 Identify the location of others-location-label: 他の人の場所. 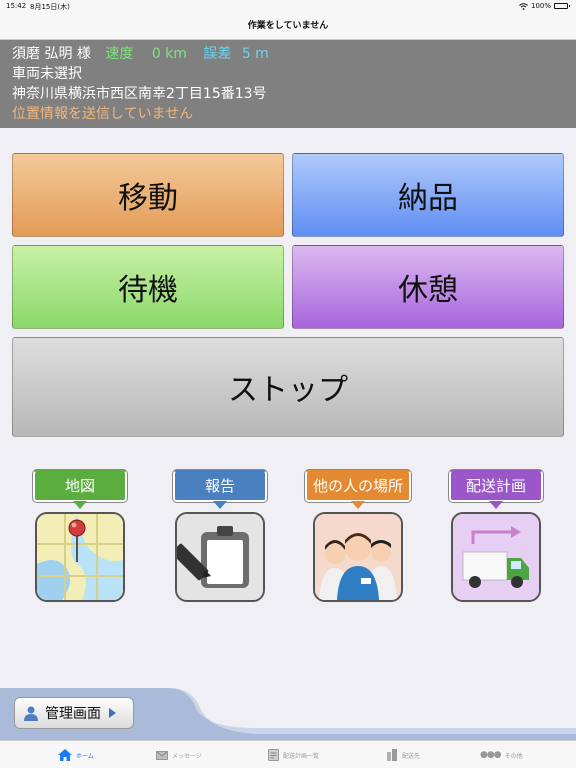
(358, 486).